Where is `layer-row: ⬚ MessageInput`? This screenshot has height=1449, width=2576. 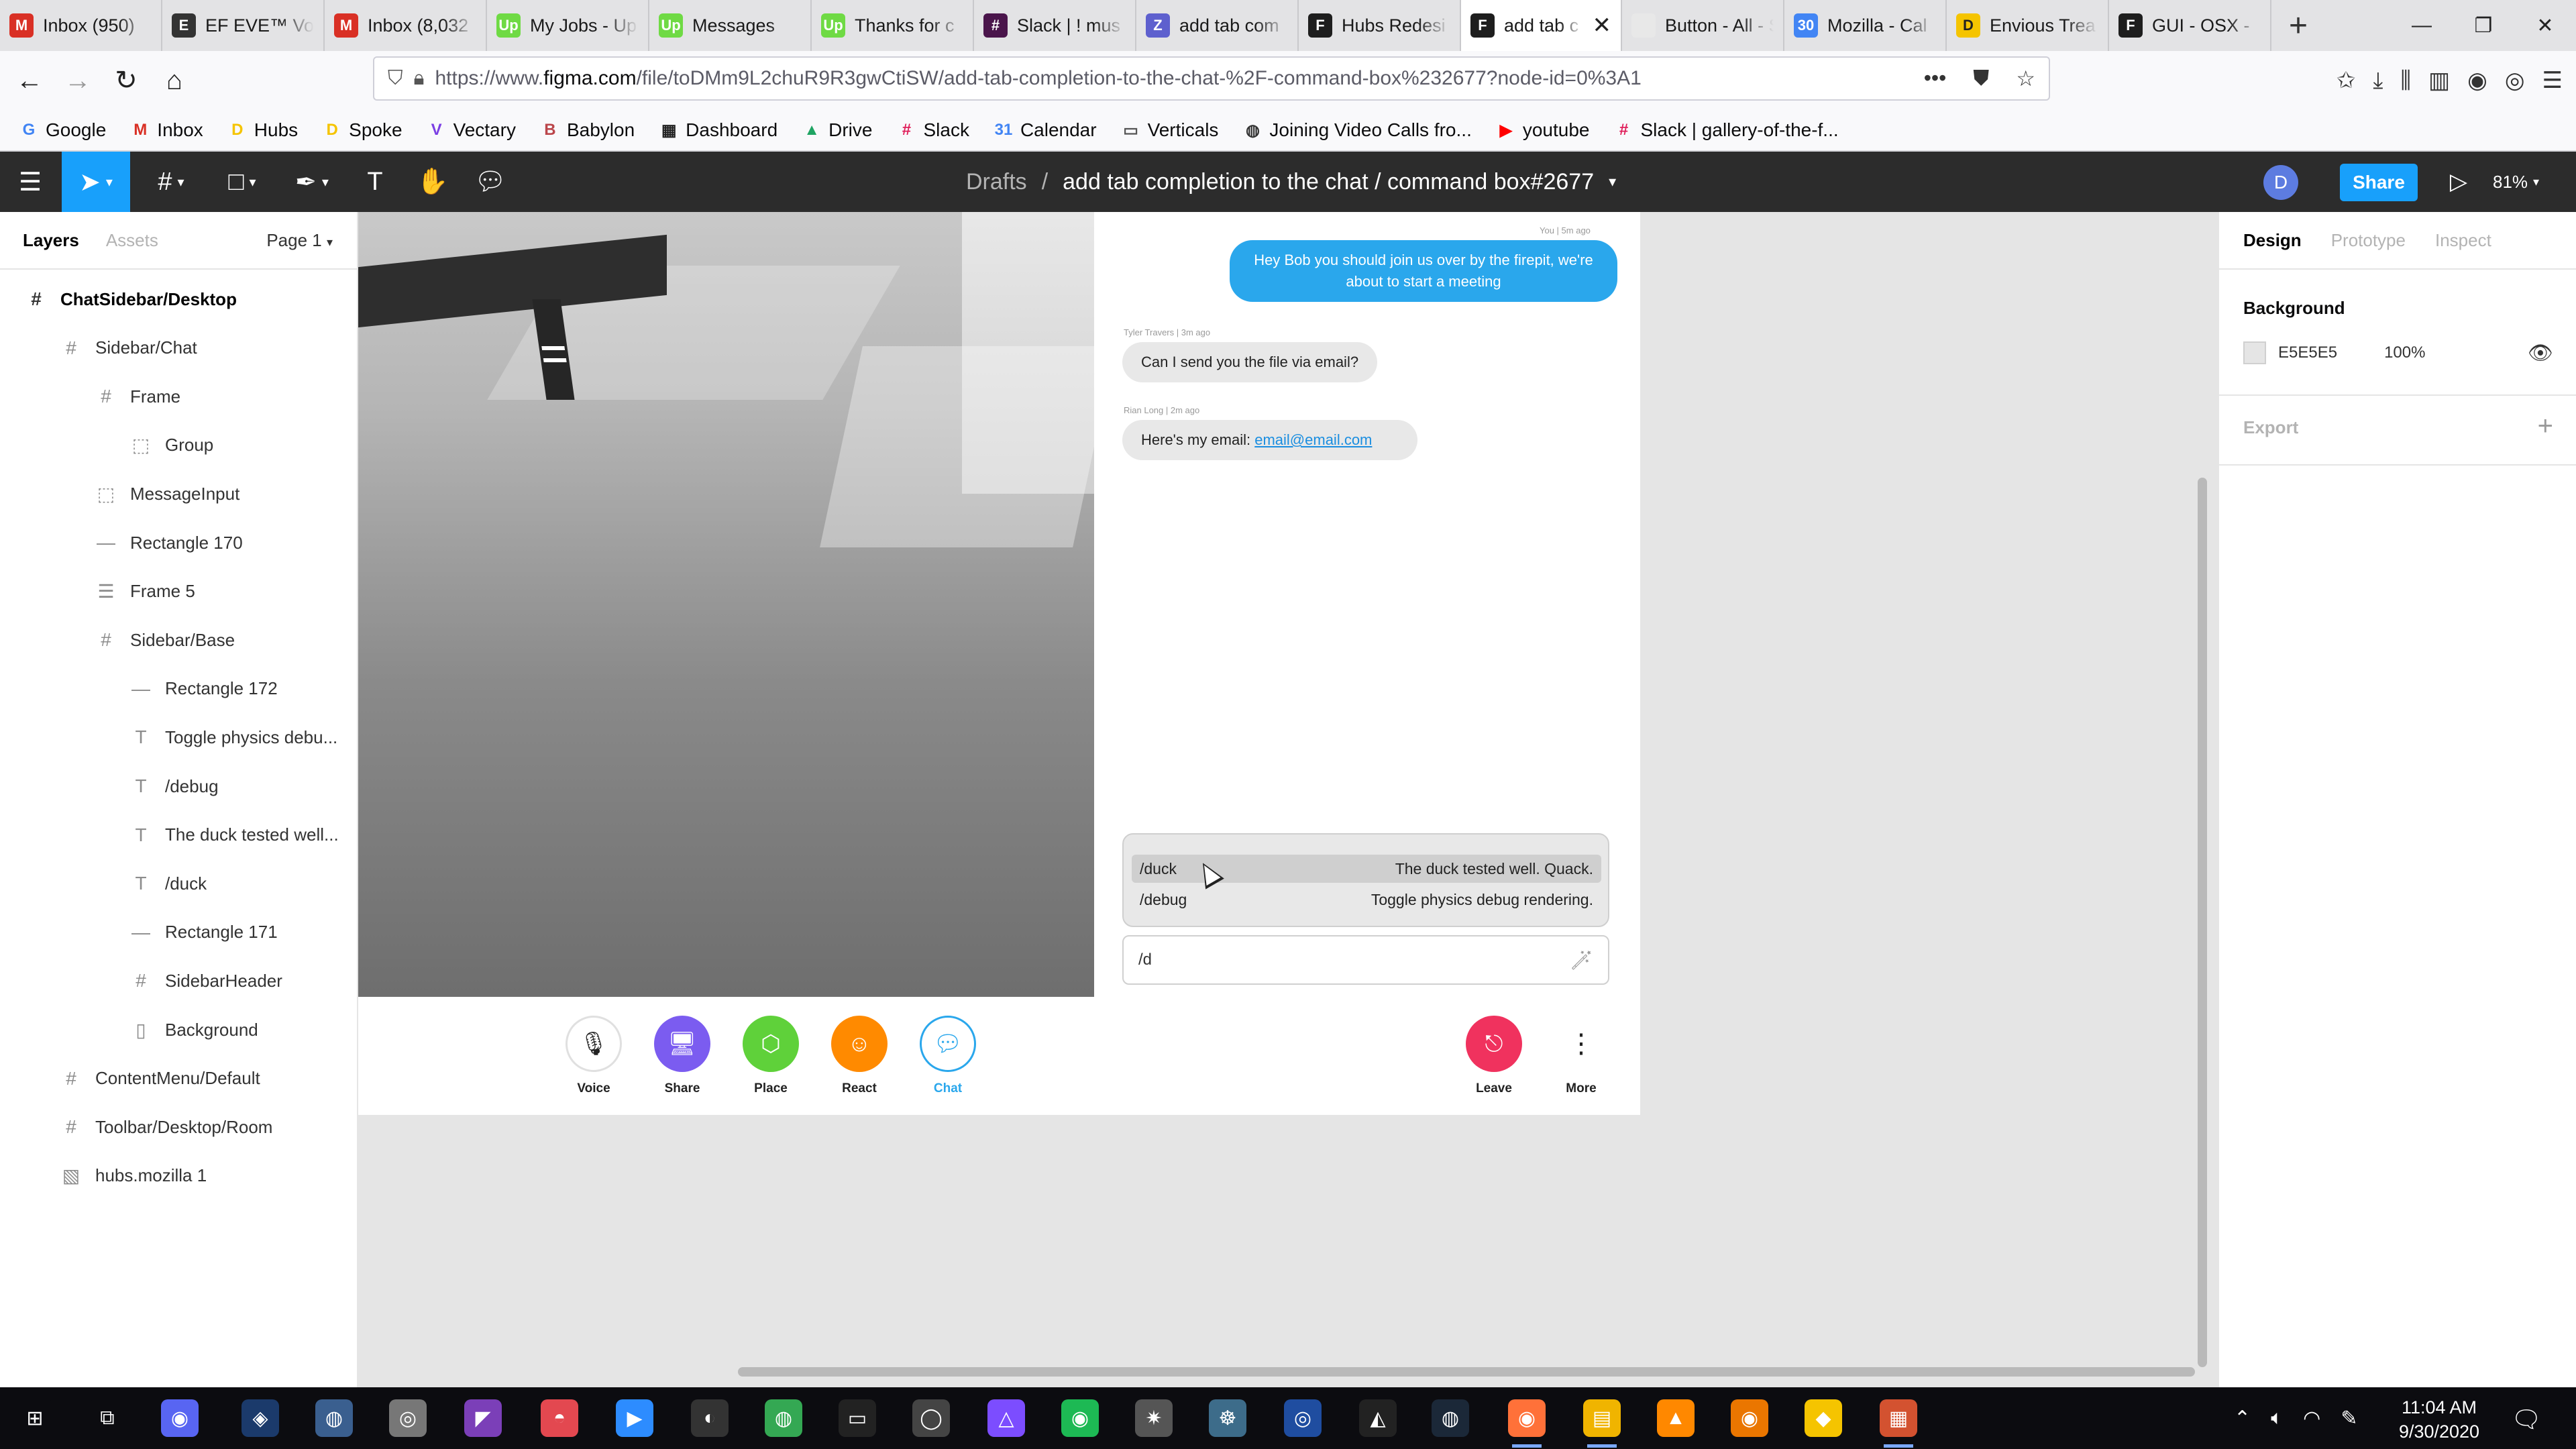
layer-row: ⬚ MessageInput is located at coordinates (179, 493).